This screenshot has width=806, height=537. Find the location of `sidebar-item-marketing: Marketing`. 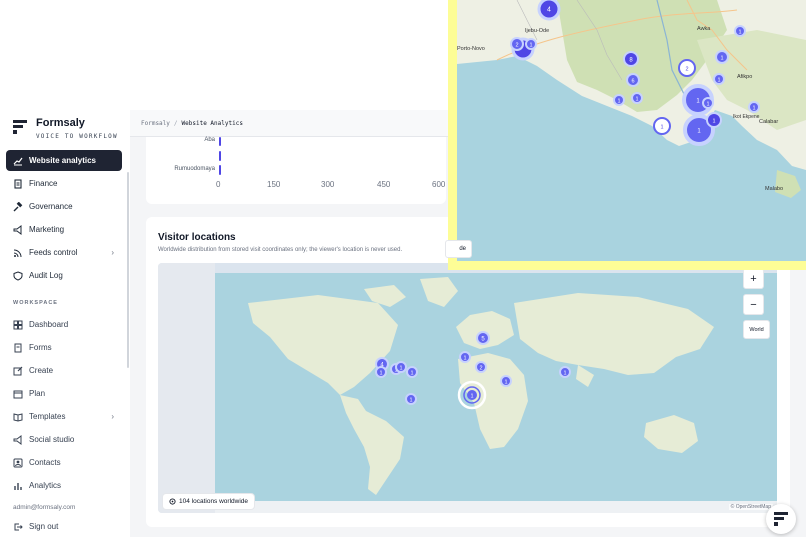

sidebar-item-marketing: Marketing is located at coordinates (64, 229).